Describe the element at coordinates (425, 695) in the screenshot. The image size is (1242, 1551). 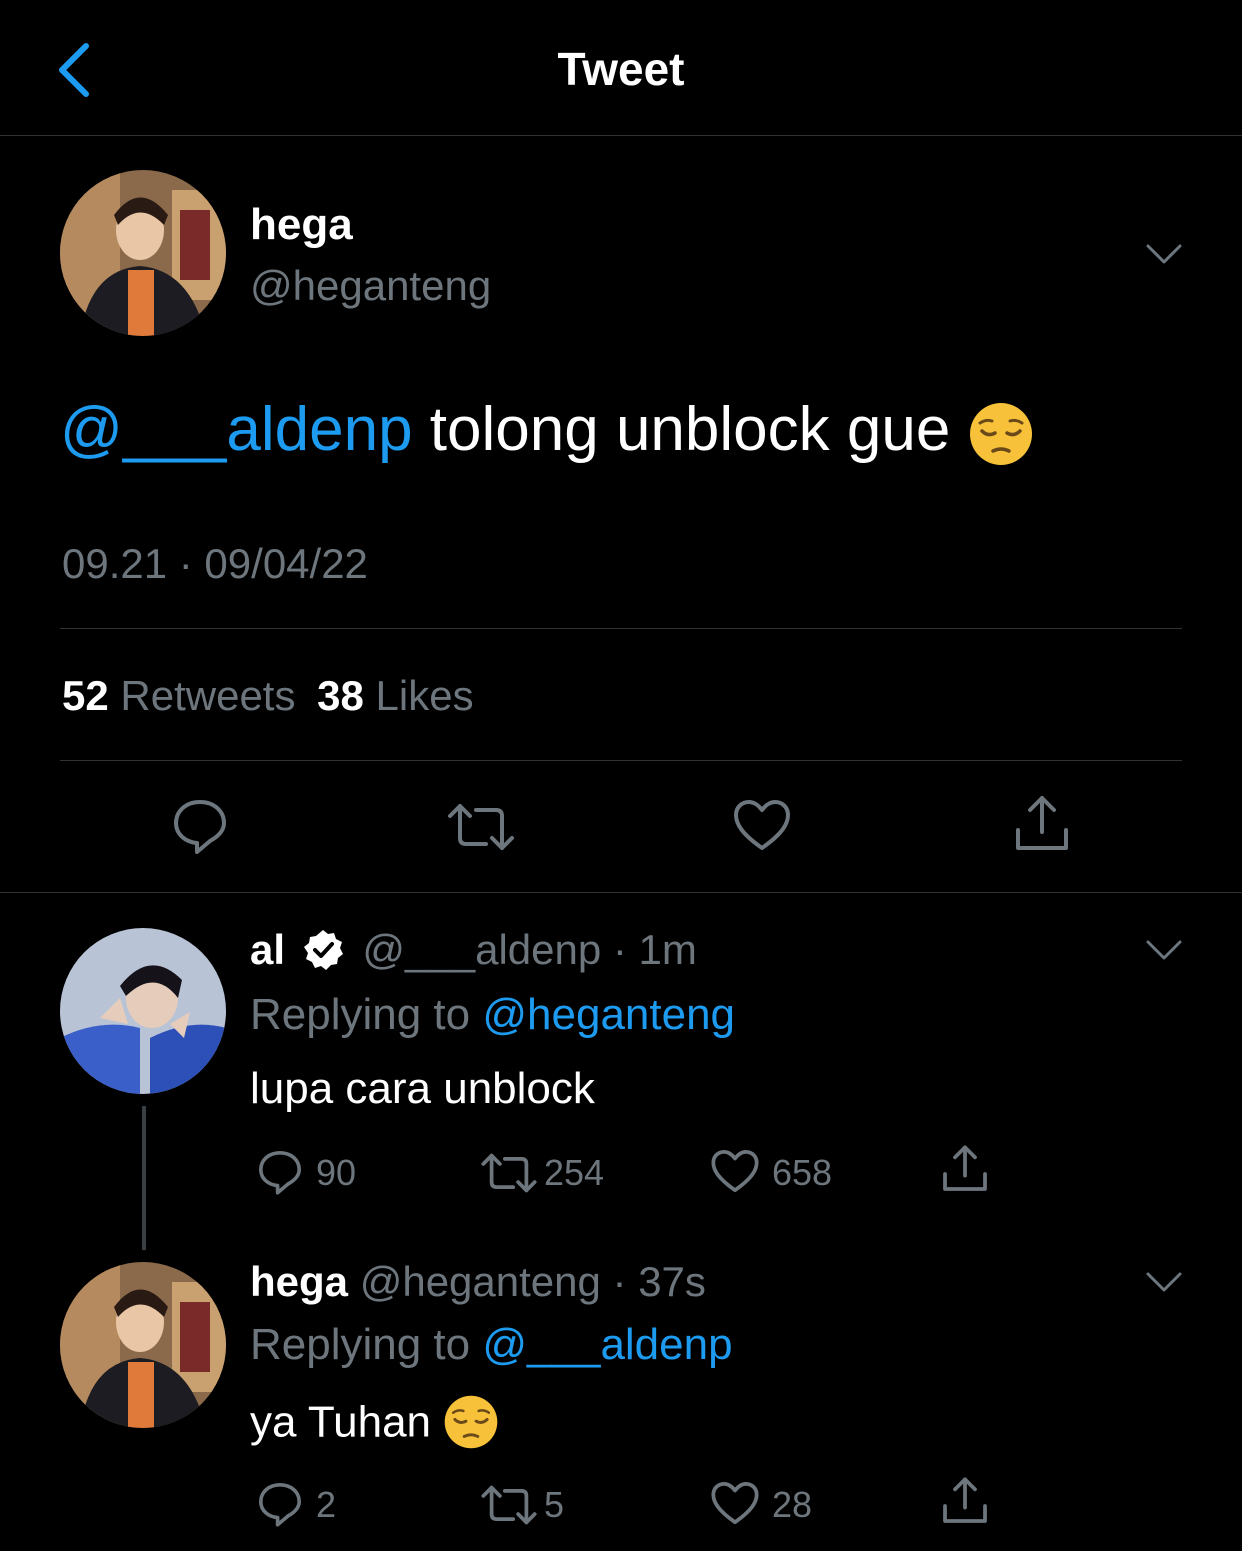
I see `likes-label: Likes` at that location.